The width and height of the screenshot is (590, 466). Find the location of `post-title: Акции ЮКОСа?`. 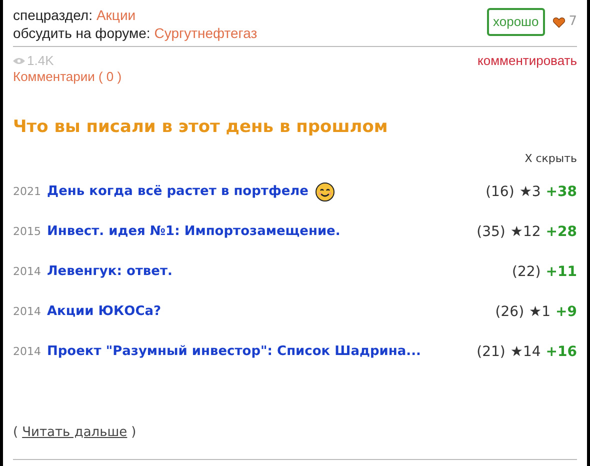

post-title: Акции ЮКОСа? is located at coordinates (104, 312).